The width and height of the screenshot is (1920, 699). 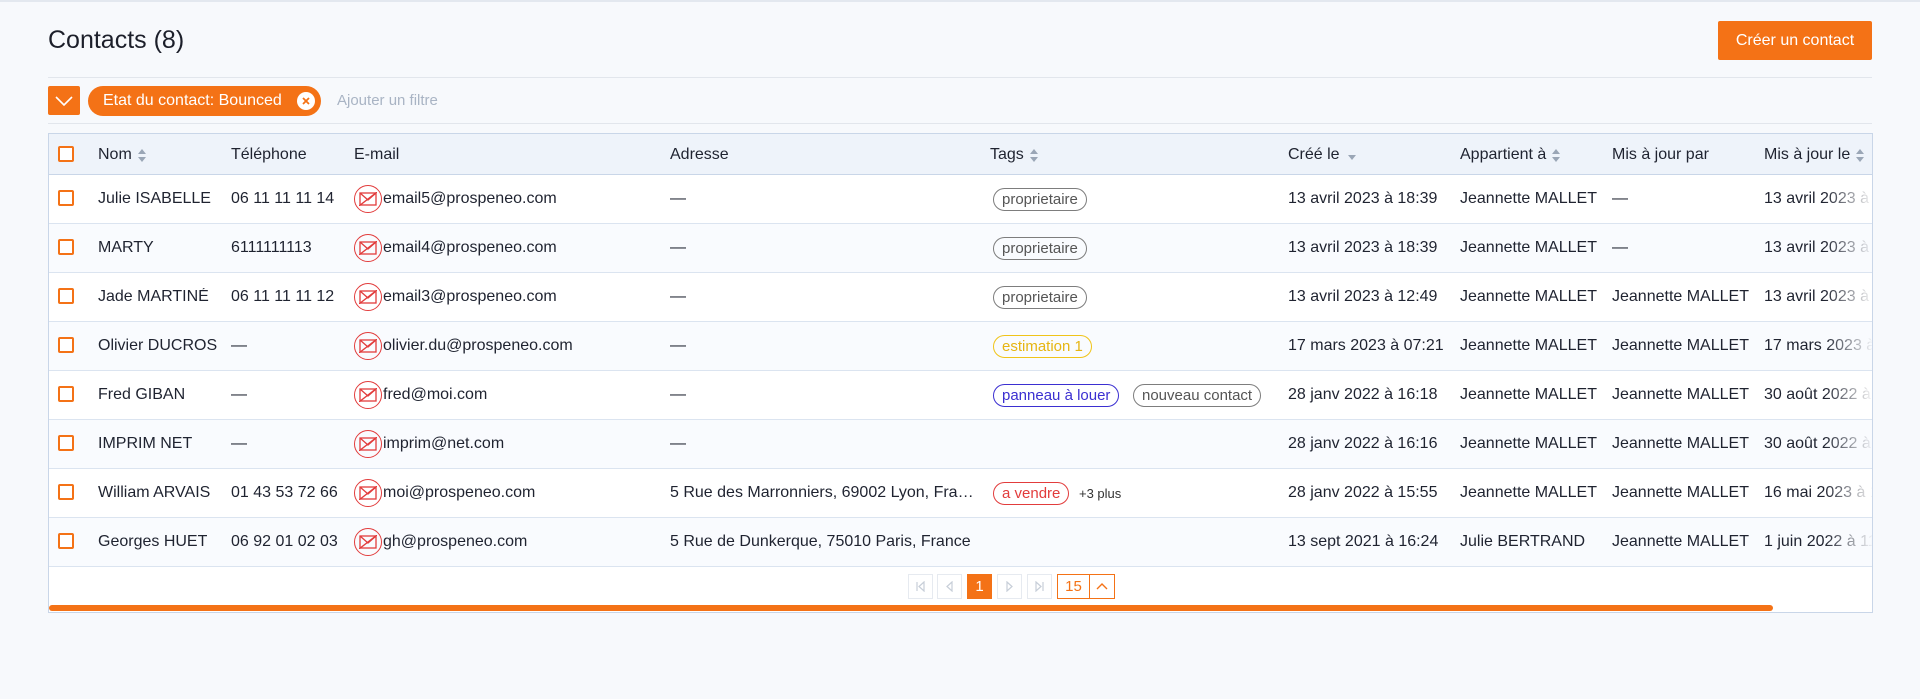 I want to click on contact-name: IMPRIM NET, so click(x=145, y=444).